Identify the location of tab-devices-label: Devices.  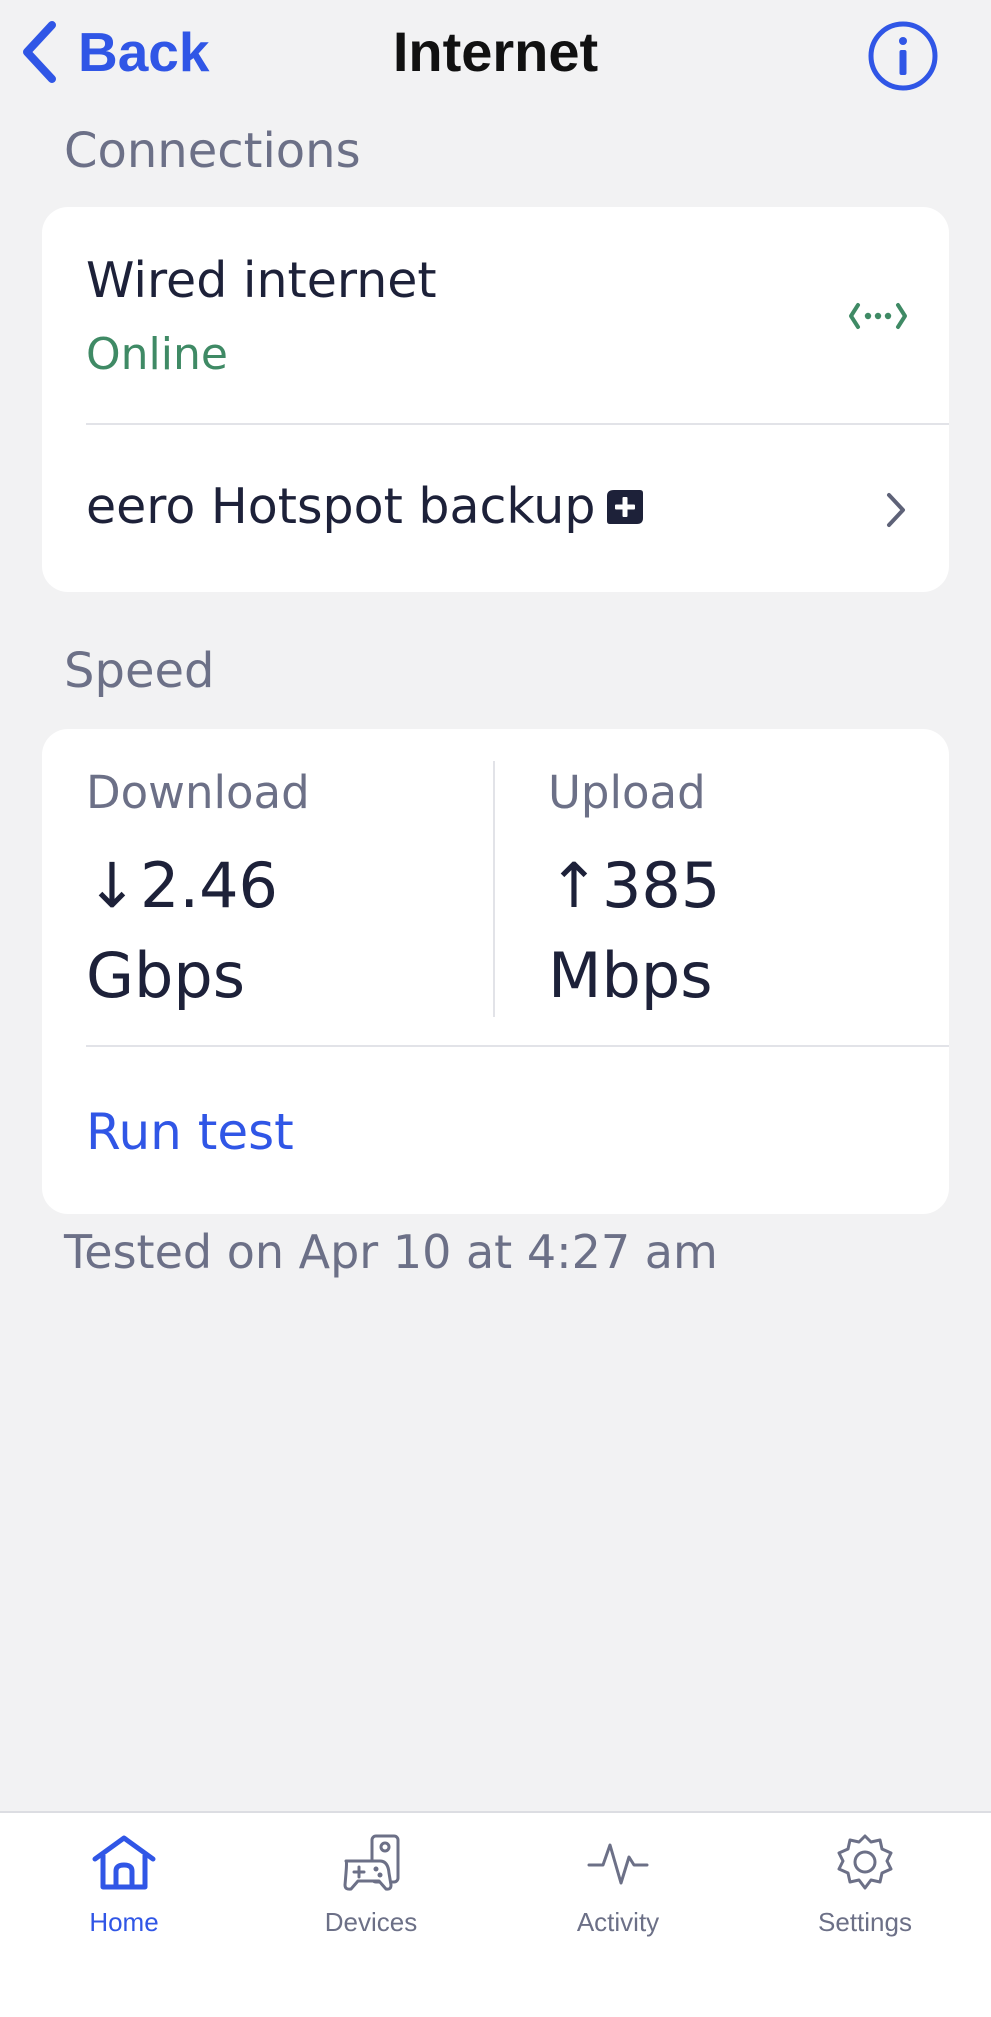
(371, 1922).